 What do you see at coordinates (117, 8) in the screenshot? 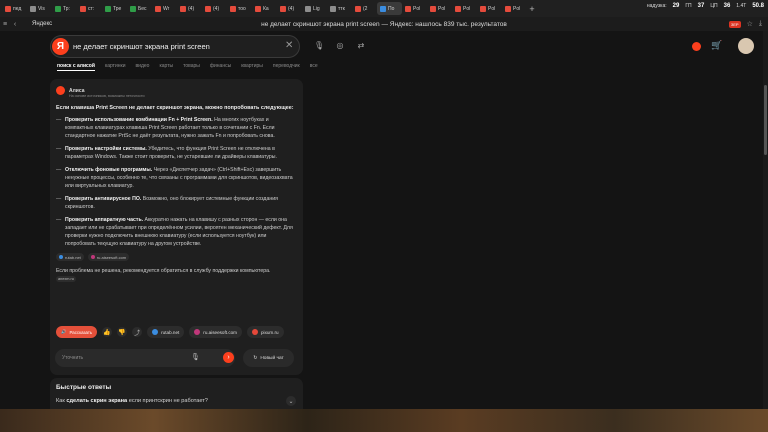
I see `tab-label: Тре` at bounding box center [117, 8].